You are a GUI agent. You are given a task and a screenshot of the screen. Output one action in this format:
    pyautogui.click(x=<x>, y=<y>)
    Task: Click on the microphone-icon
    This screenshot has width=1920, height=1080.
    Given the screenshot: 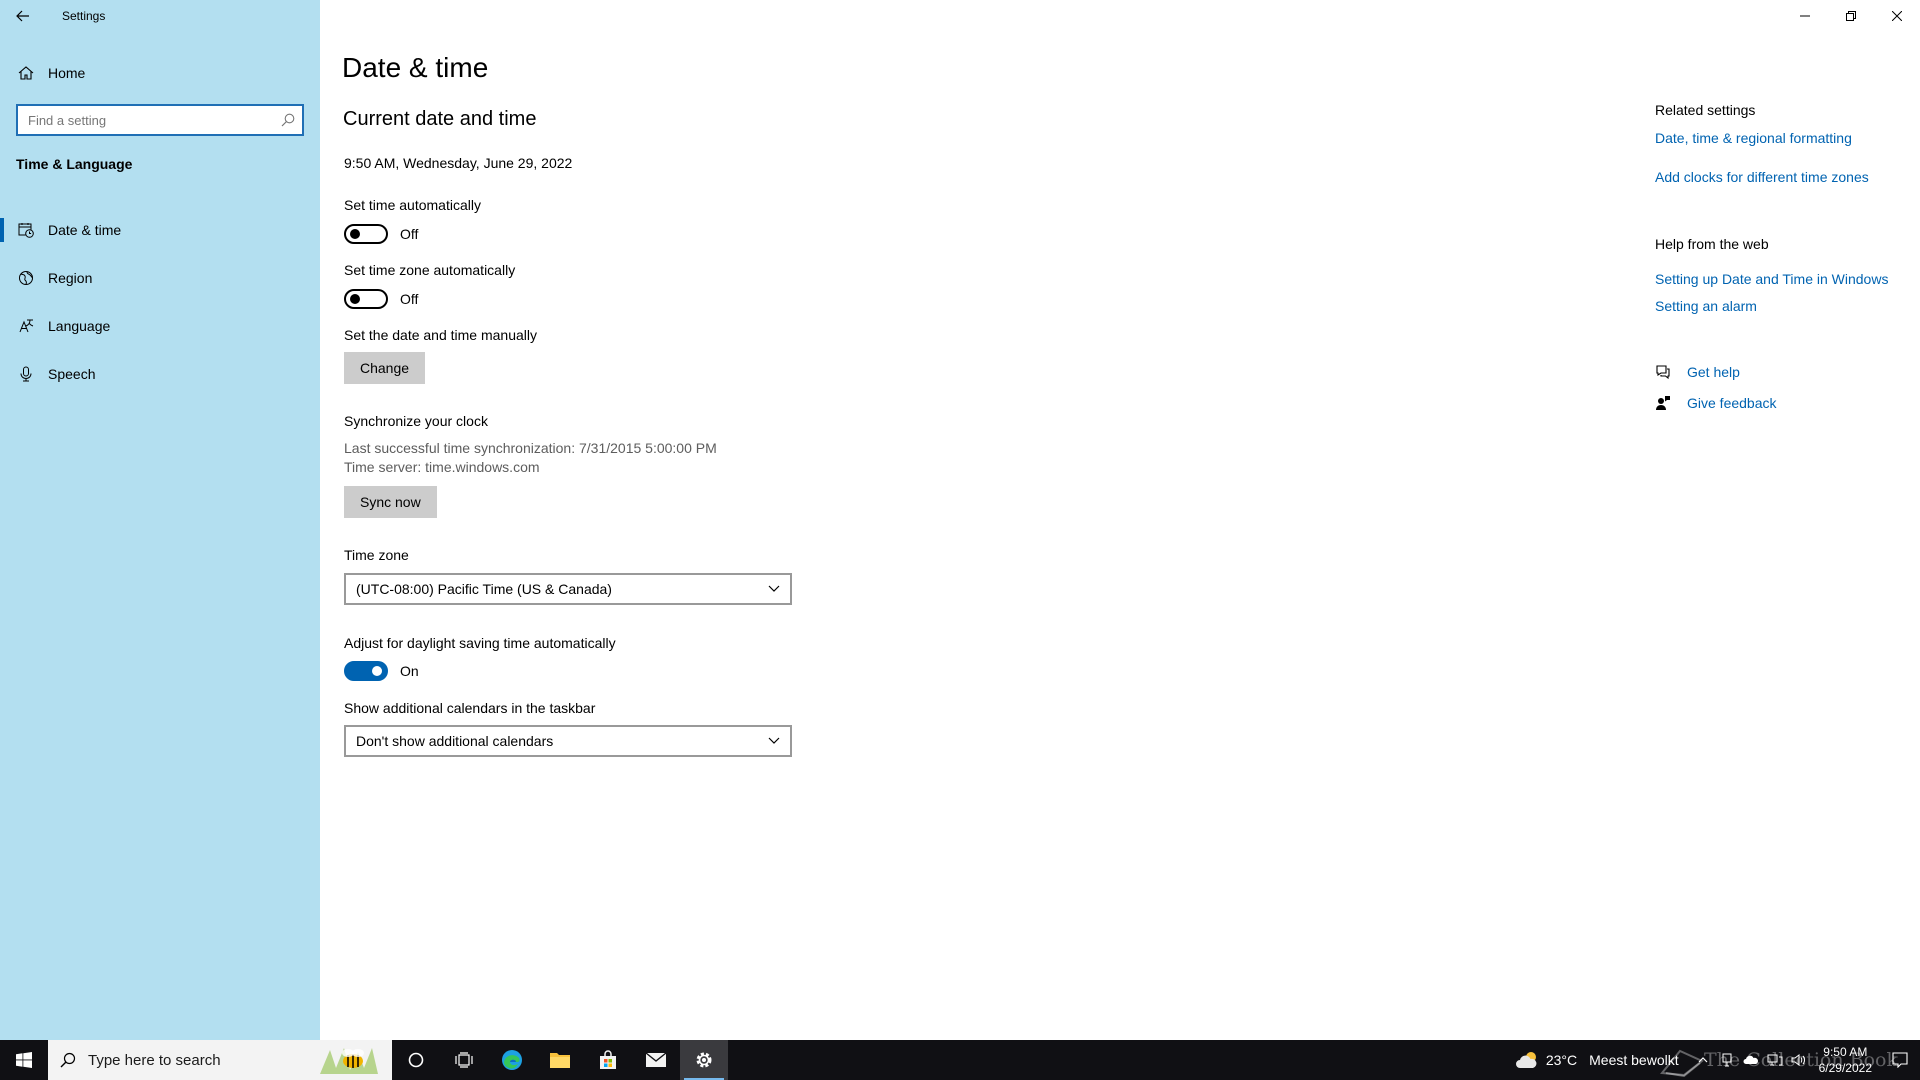 What is the action you would take?
    pyautogui.click(x=26, y=374)
    